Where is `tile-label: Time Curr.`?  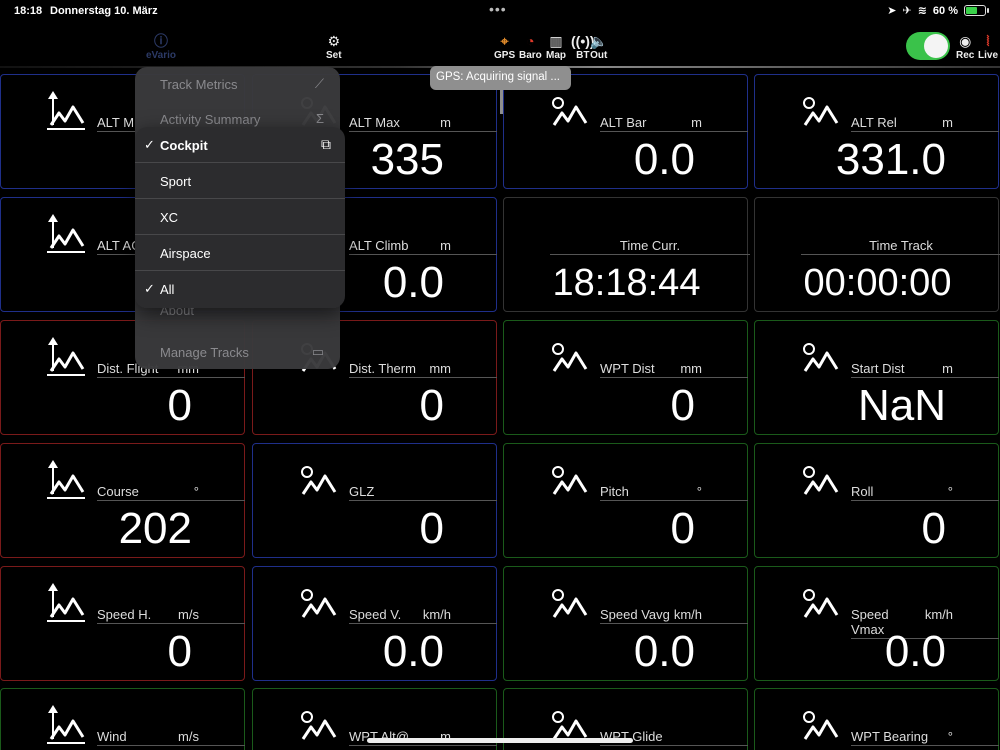
tile-label: Time Curr. is located at coordinates (650, 246).